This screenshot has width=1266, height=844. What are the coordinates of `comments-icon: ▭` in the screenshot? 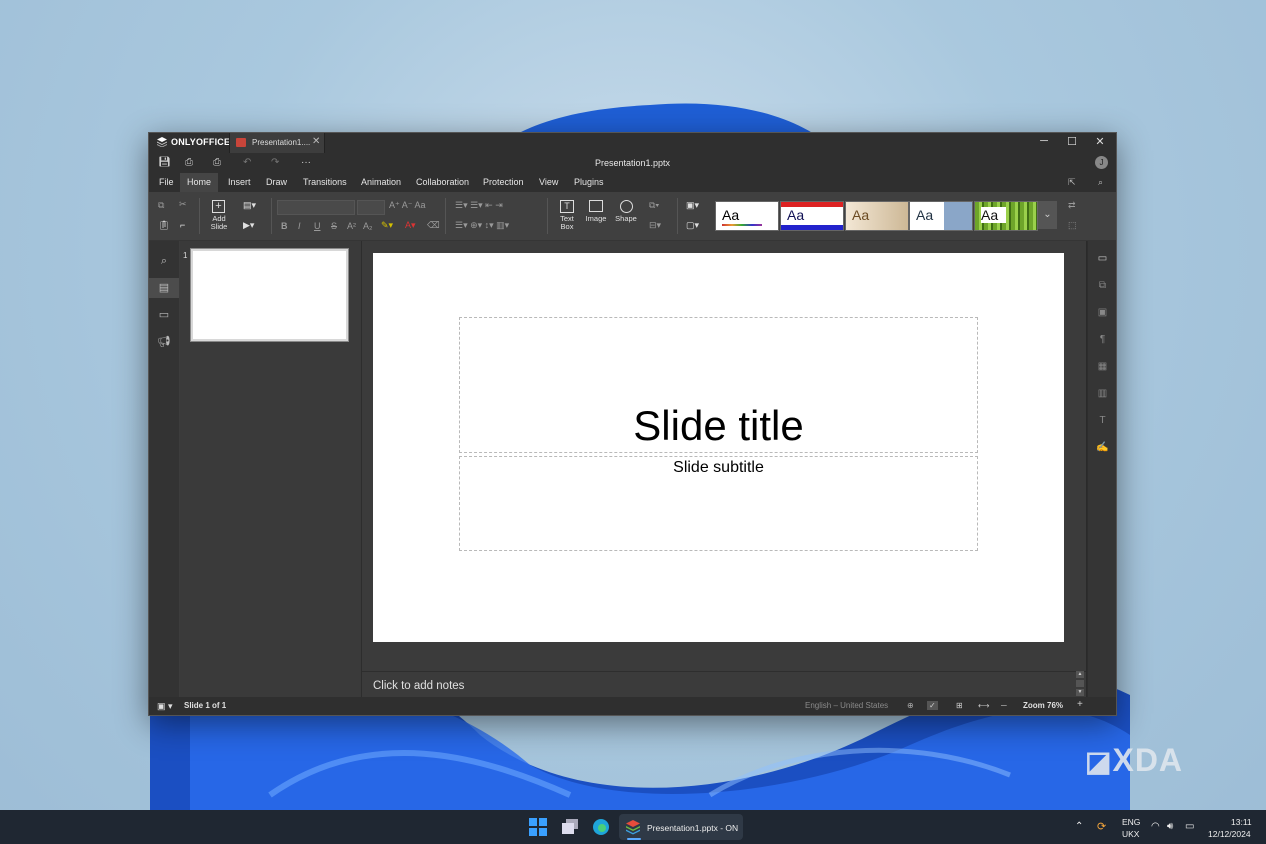 It's located at (164, 315).